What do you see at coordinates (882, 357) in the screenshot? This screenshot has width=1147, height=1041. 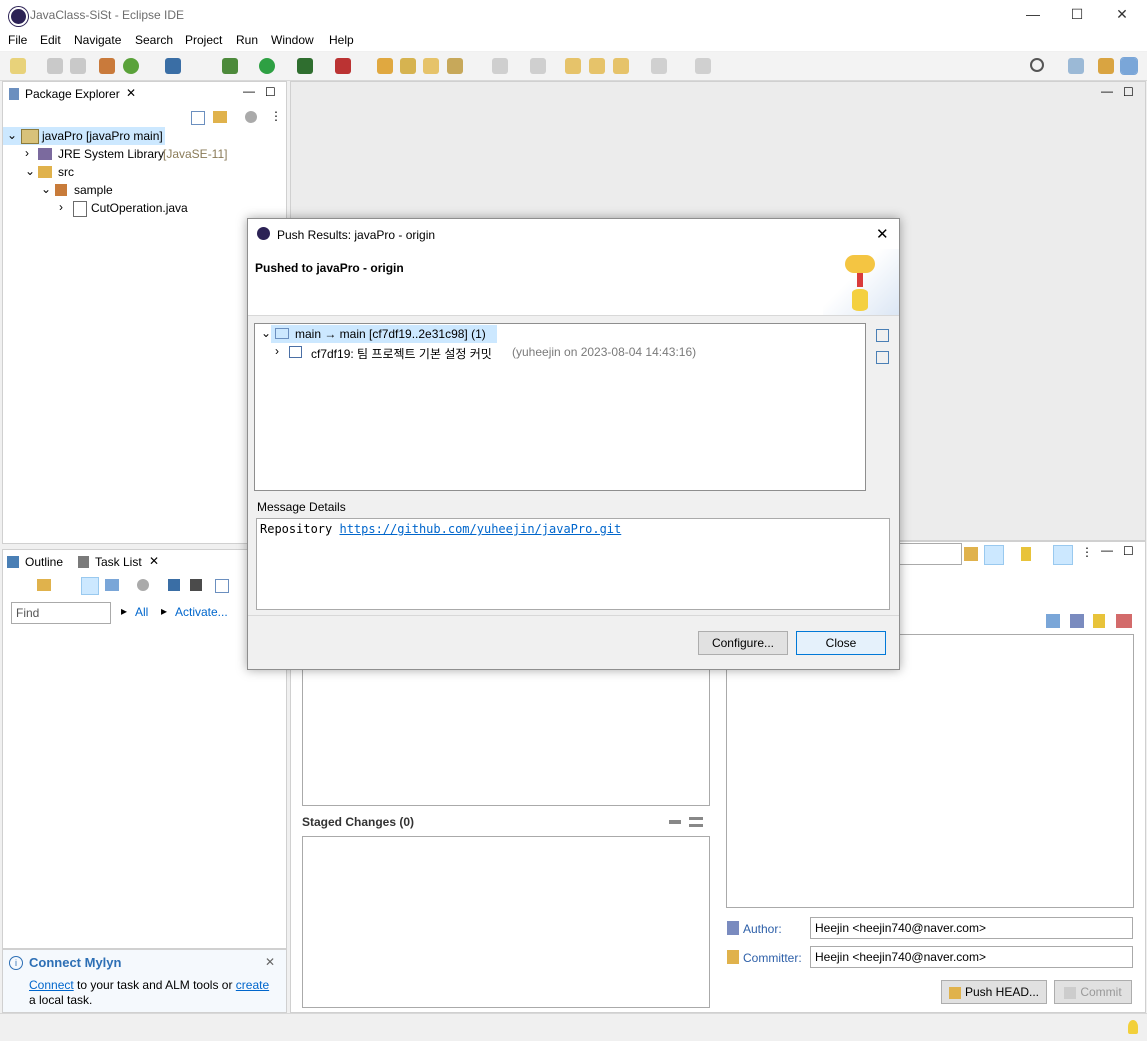 I see `expand-all-icon` at bounding box center [882, 357].